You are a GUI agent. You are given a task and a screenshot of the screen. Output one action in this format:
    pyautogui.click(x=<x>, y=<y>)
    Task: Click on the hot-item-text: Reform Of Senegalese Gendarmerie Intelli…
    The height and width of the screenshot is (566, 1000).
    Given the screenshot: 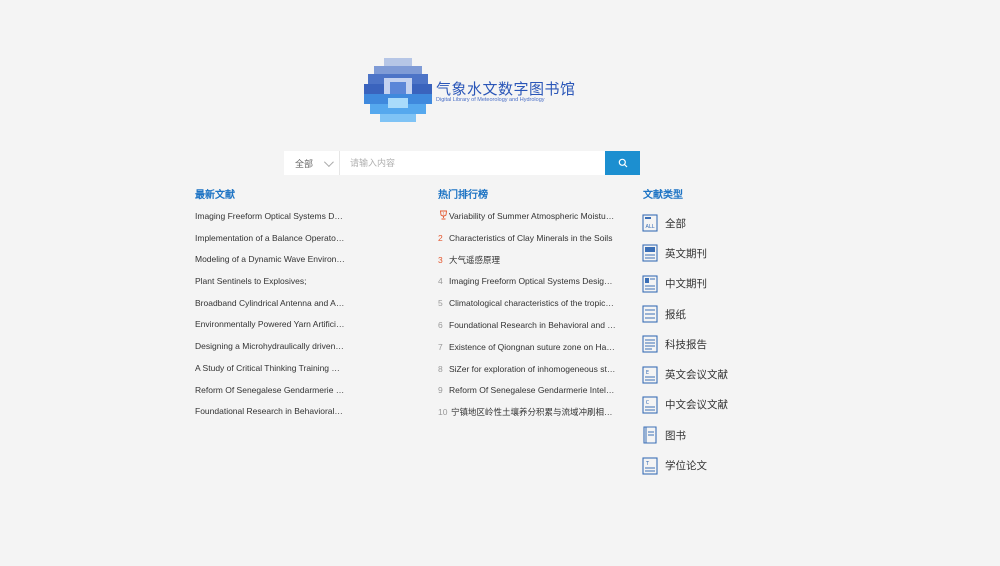 What is the action you would take?
    pyautogui.click(x=532, y=390)
    